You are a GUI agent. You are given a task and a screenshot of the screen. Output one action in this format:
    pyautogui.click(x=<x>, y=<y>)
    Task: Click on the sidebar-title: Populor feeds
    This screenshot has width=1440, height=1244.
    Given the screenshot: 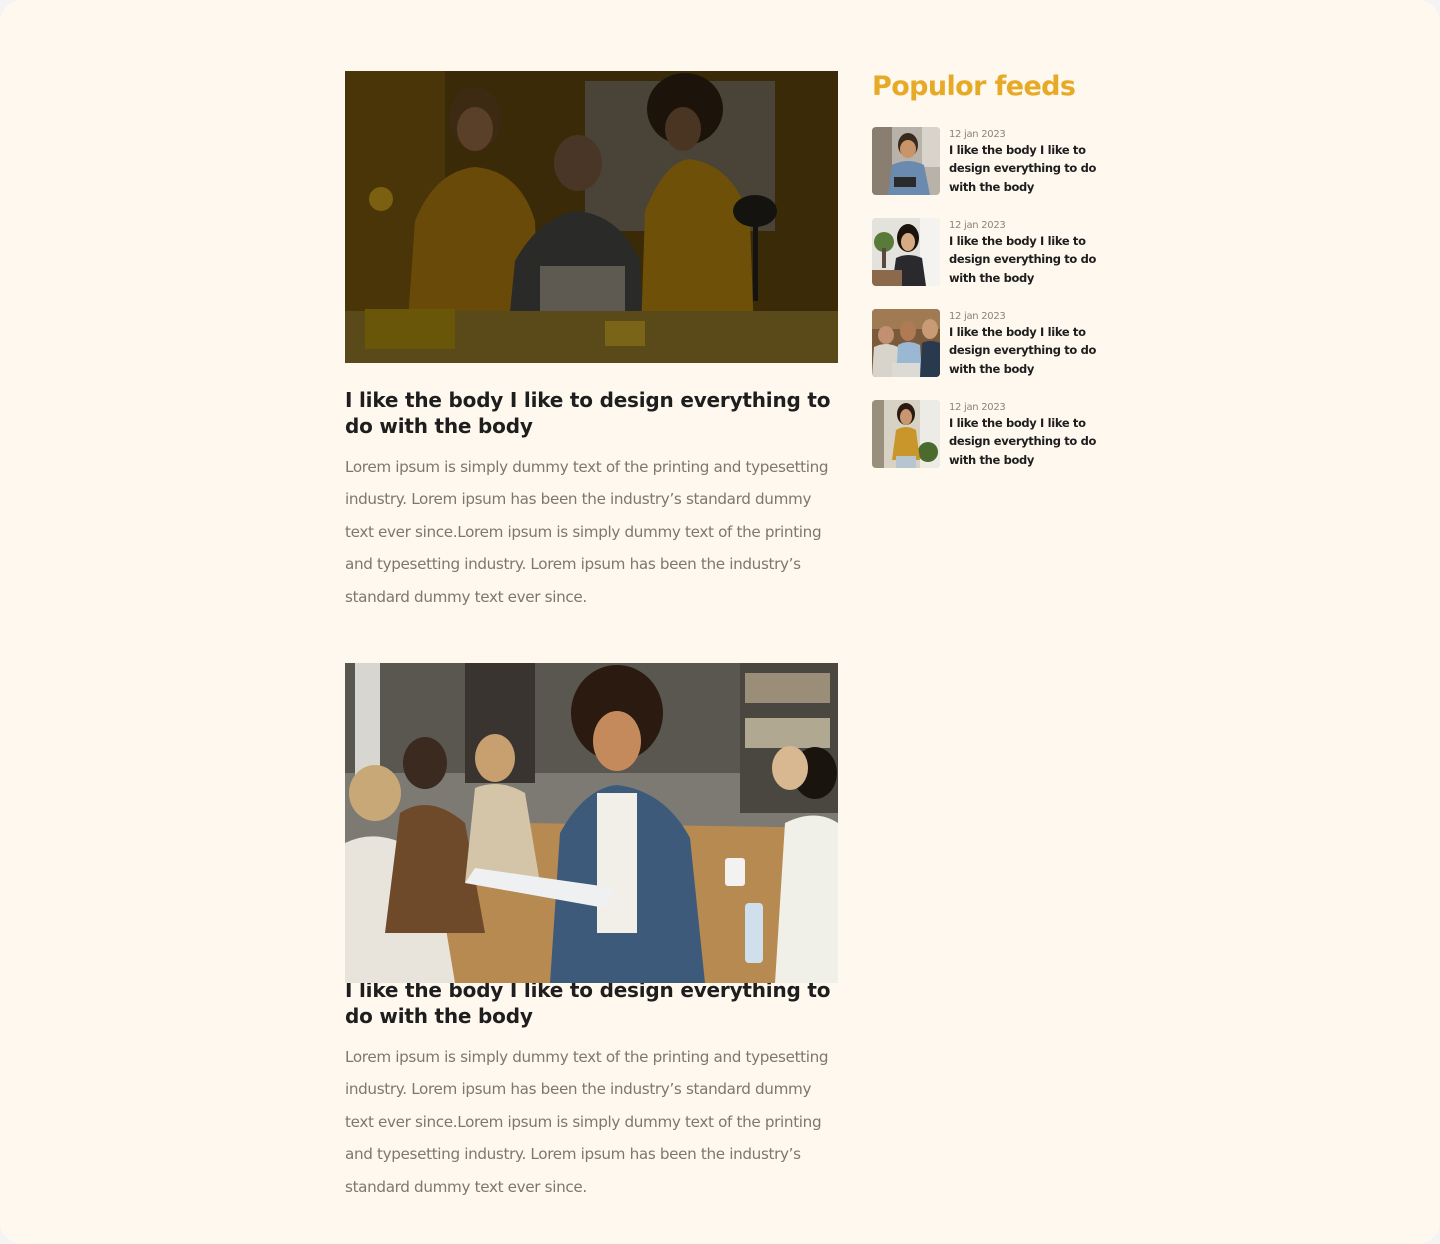 What is the action you would take?
    pyautogui.click(x=974, y=86)
    